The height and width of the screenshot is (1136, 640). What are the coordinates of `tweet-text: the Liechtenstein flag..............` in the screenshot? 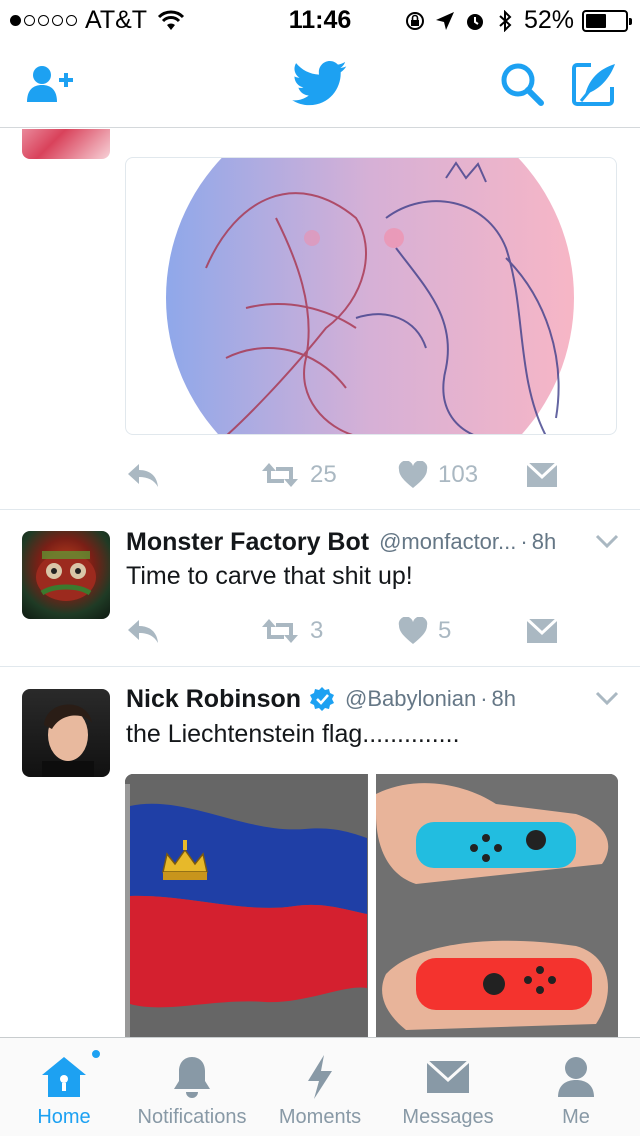 It's located at (293, 734).